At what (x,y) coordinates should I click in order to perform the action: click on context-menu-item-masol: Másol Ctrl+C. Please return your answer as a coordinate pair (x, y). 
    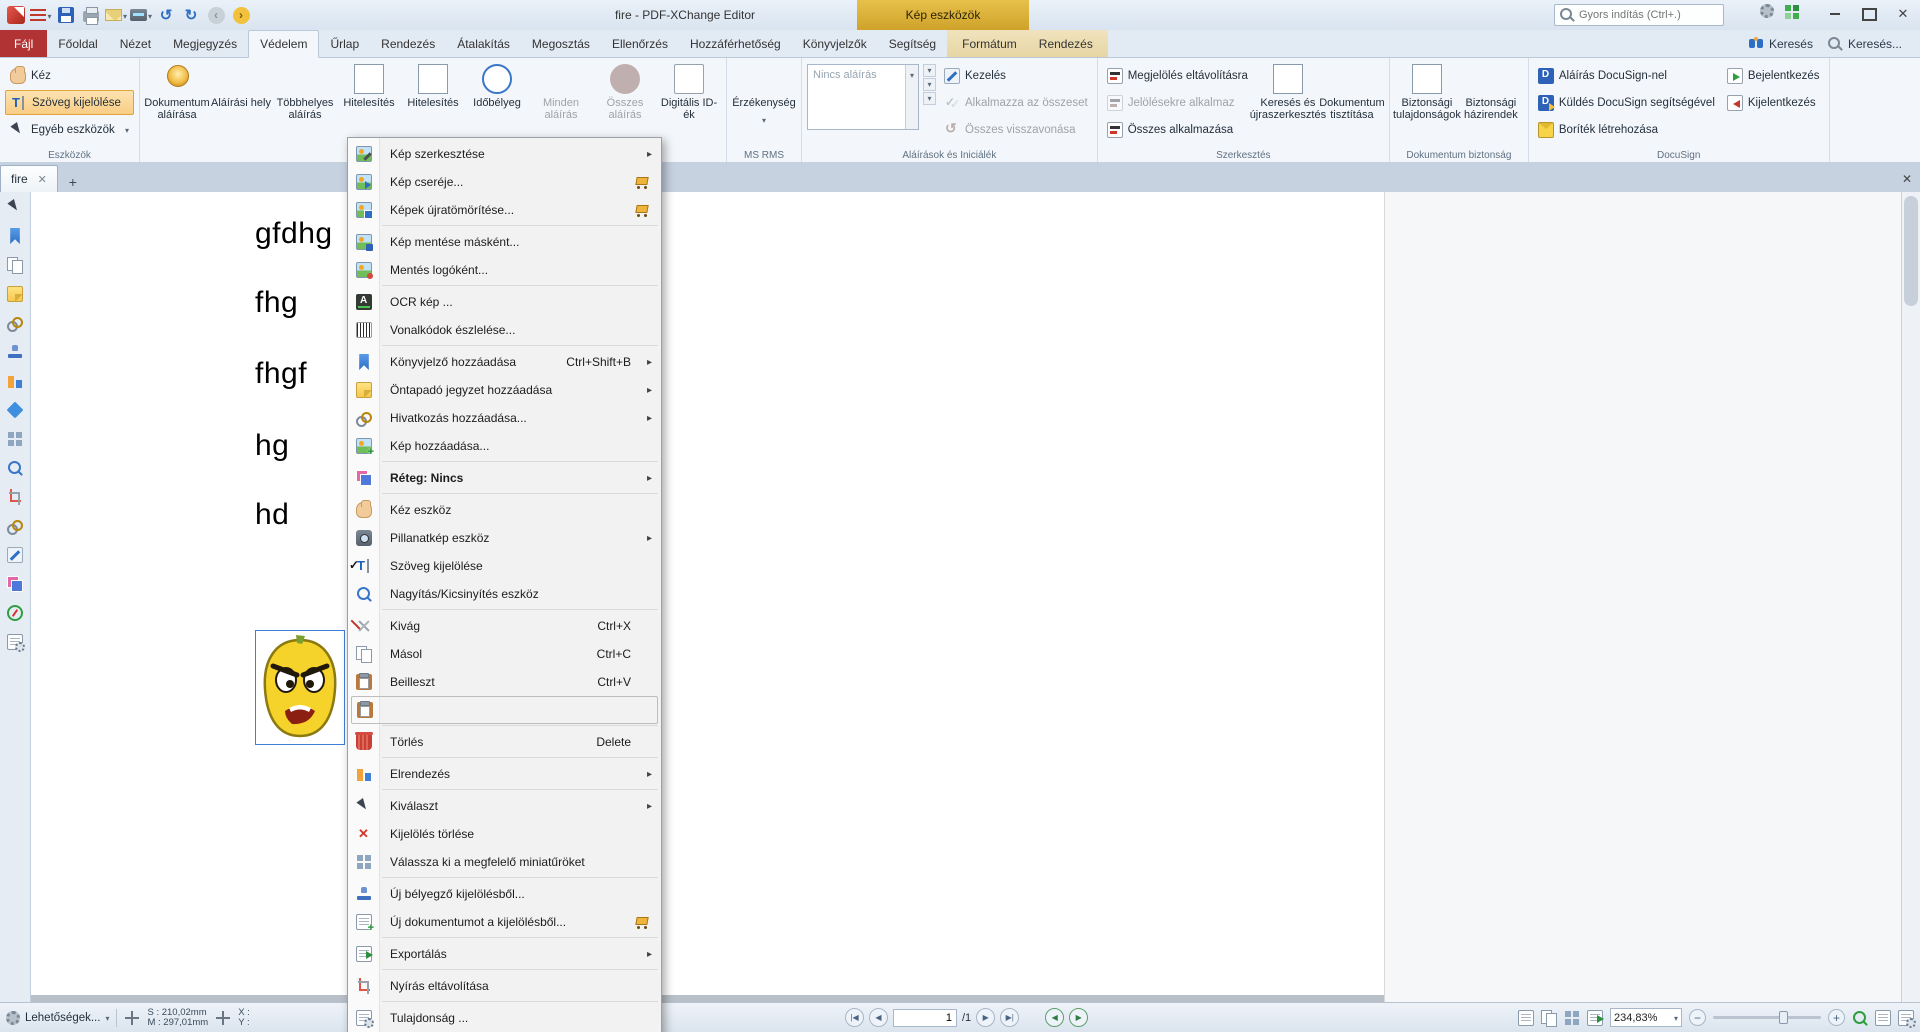
    Looking at the image, I should click on (504, 654).